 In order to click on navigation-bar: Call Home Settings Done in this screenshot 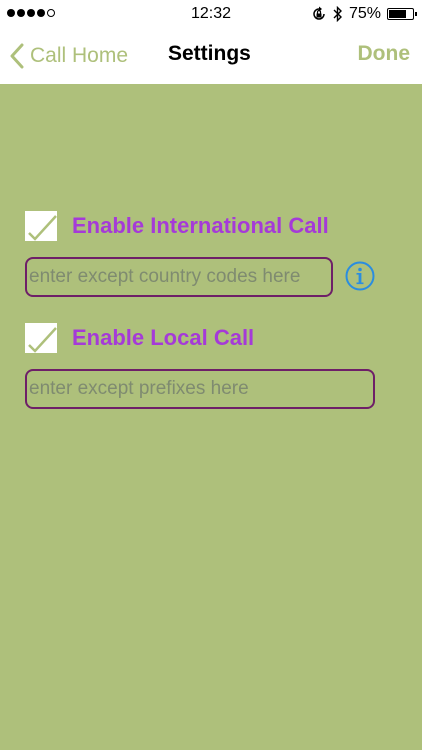, I will do `click(211, 56)`.